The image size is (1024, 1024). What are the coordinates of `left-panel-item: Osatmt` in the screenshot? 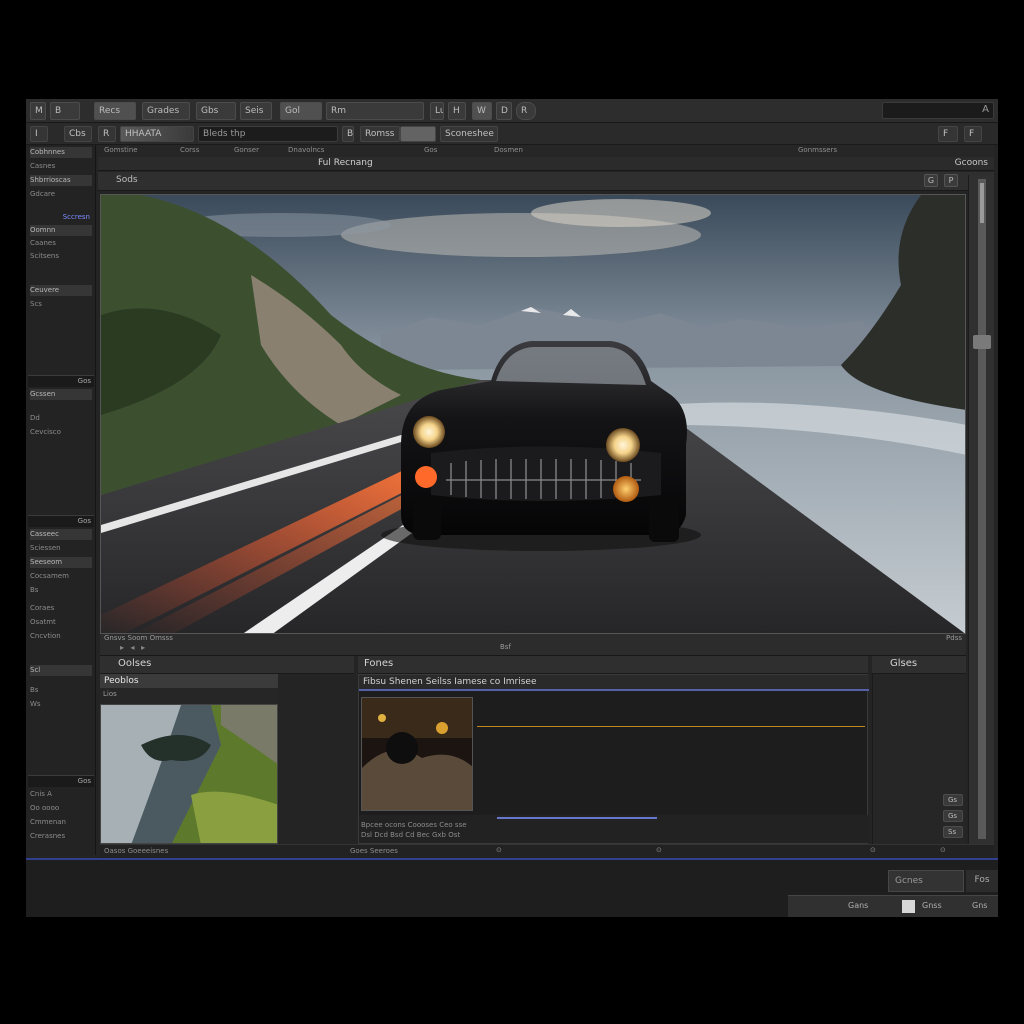 It's located at (61, 622).